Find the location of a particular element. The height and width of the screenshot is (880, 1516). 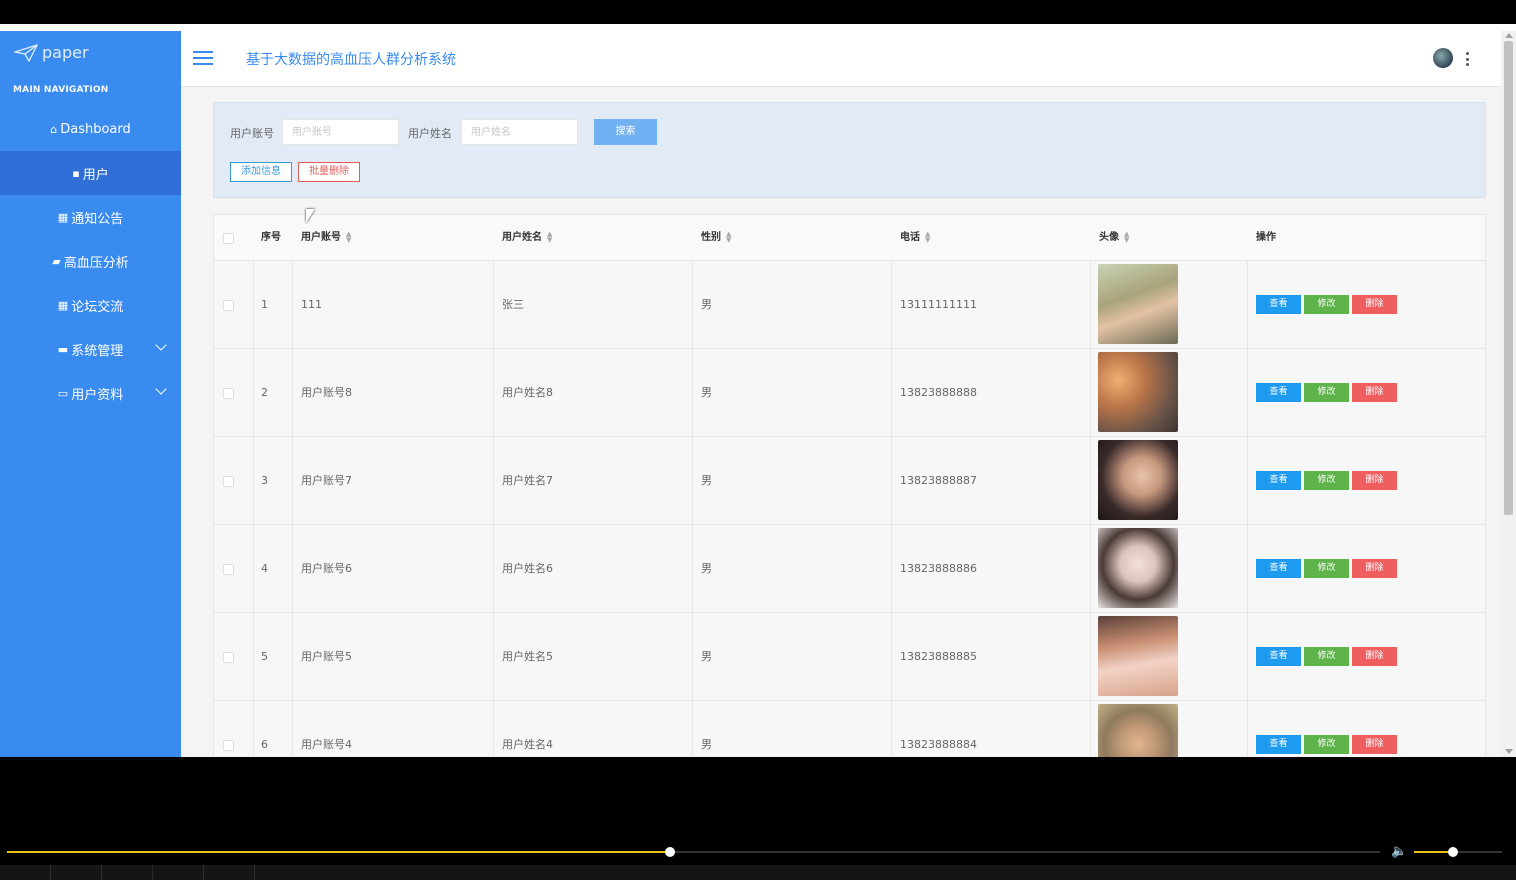

volume-slider is located at coordinates (1458, 852).